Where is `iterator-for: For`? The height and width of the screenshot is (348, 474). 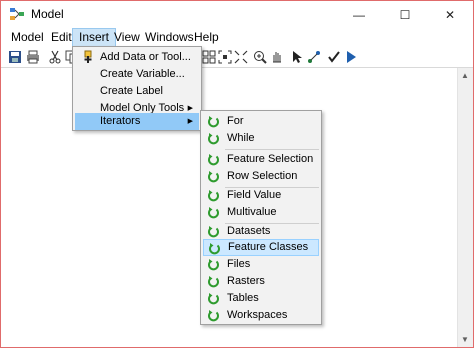 iterator-for: For is located at coordinates (261, 121).